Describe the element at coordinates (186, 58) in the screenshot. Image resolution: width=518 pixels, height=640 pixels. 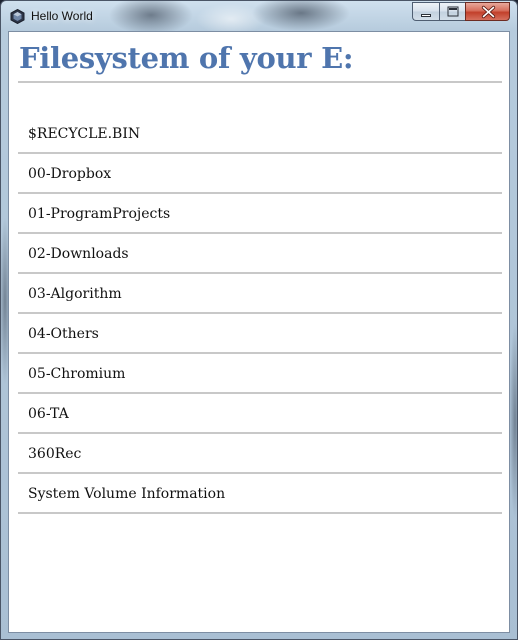
I see `page-title: Filesystem of your E:` at that location.